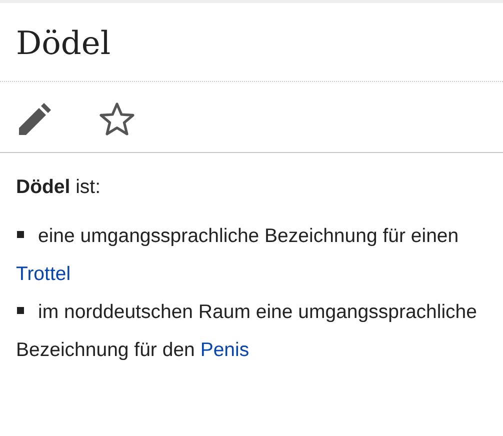  What do you see at coordinates (238, 255) in the screenshot?
I see `list-item-text: eine umgangssprachliche Bezeichnung für einen Trottel` at bounding box center [238, 255].